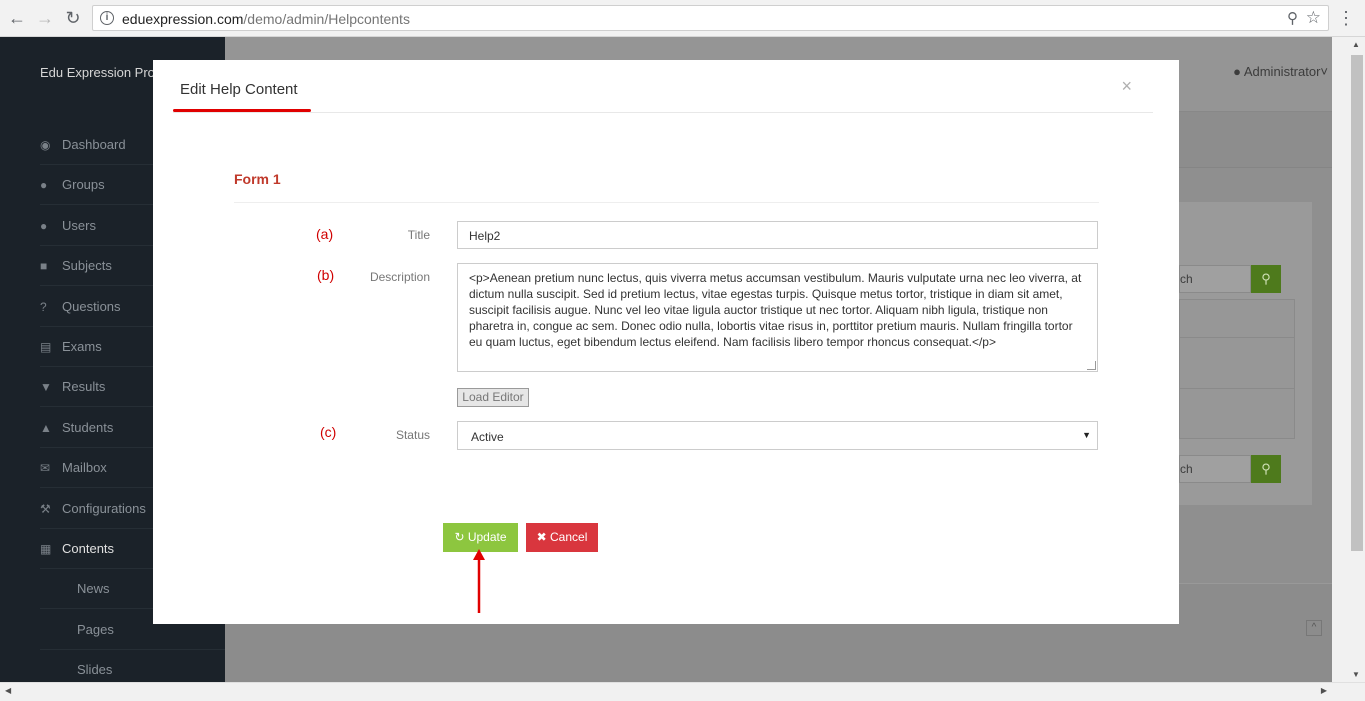 The image size is (1365, 701). Describe the element at coordinates (1356, 44) in the screenshot. I see `scroll-up-icon: ▲` at that location.